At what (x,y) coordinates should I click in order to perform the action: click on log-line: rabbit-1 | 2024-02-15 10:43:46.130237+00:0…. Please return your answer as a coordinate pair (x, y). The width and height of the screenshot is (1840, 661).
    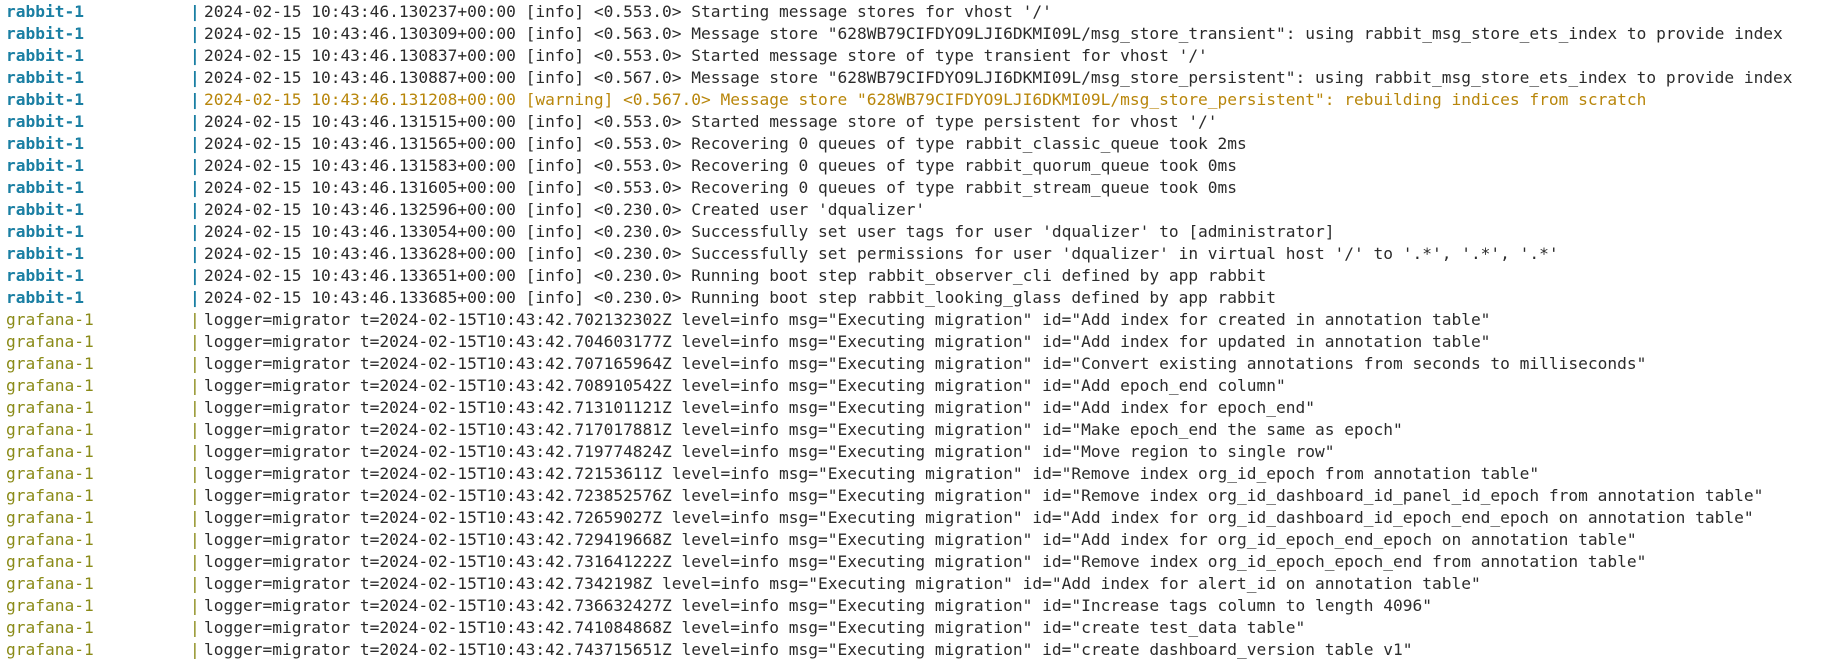
    Looking at the image, I should click on (923, 12).